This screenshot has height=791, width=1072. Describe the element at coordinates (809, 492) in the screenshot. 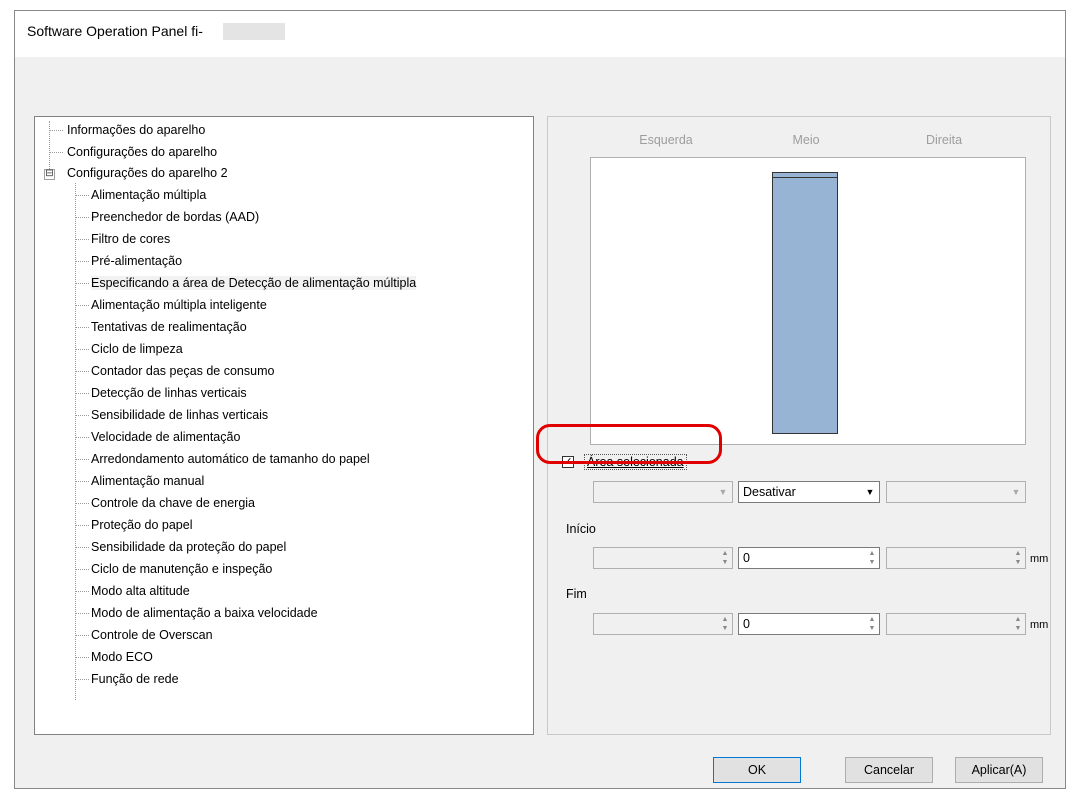

I see `middle-combo: Desativar ▼` at that location.